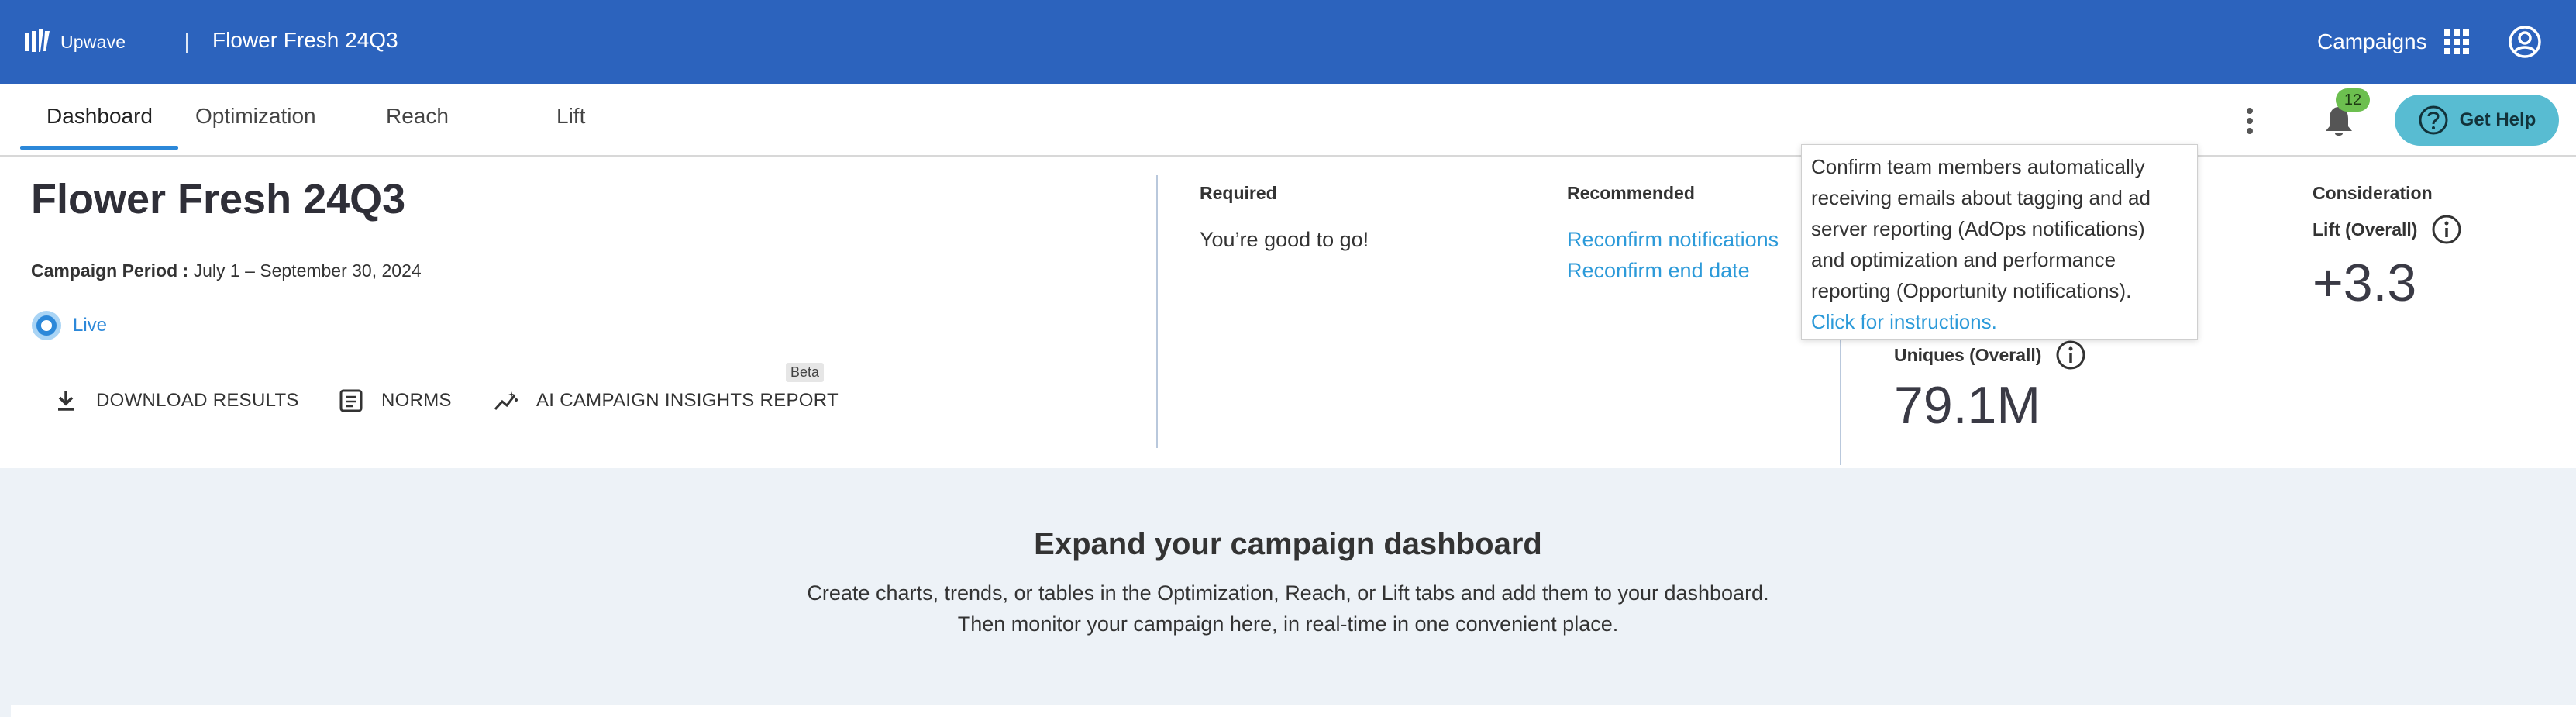 Image resolution: width=2576 pixels, height=717 pixels. I want to click on get-help-label: Get Help, so click(2497, 120).